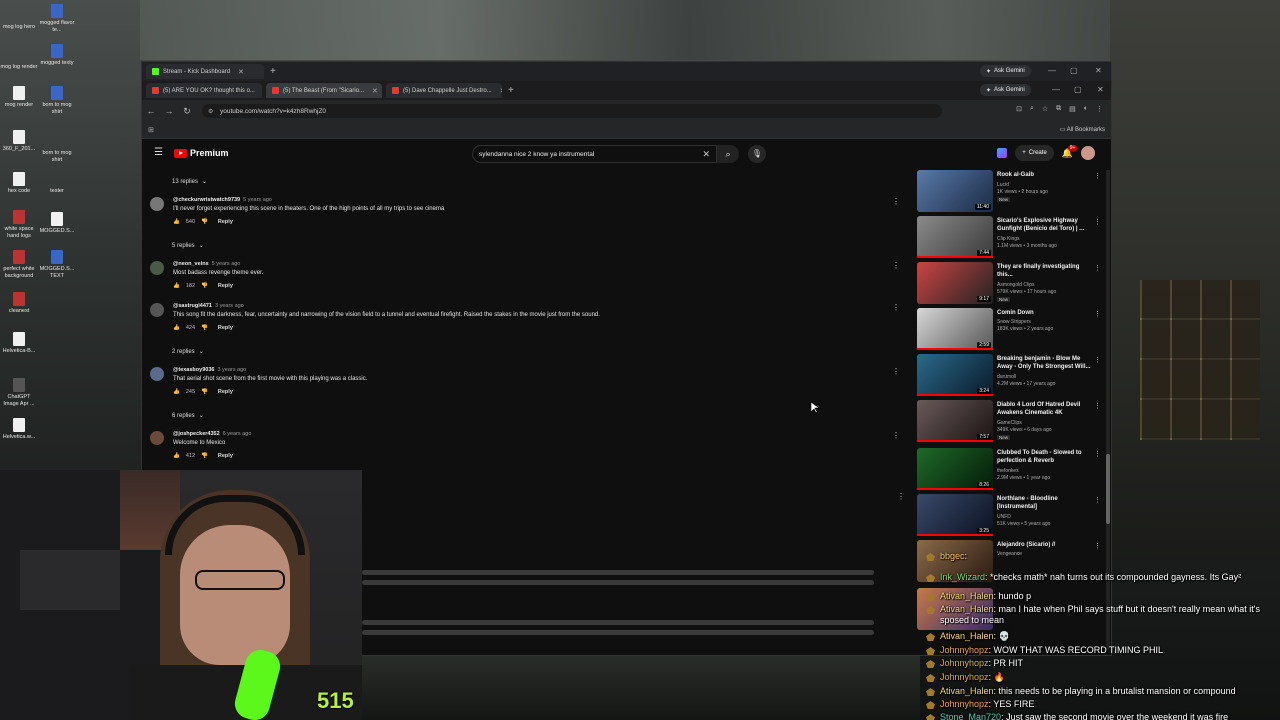  What do you see at coordinates (572, 111) in the screenshot?
I see `address-bar: ⚙ youtube.com/watch?v=k4zh8RwhjZ0` at bounding box center [572, 111].